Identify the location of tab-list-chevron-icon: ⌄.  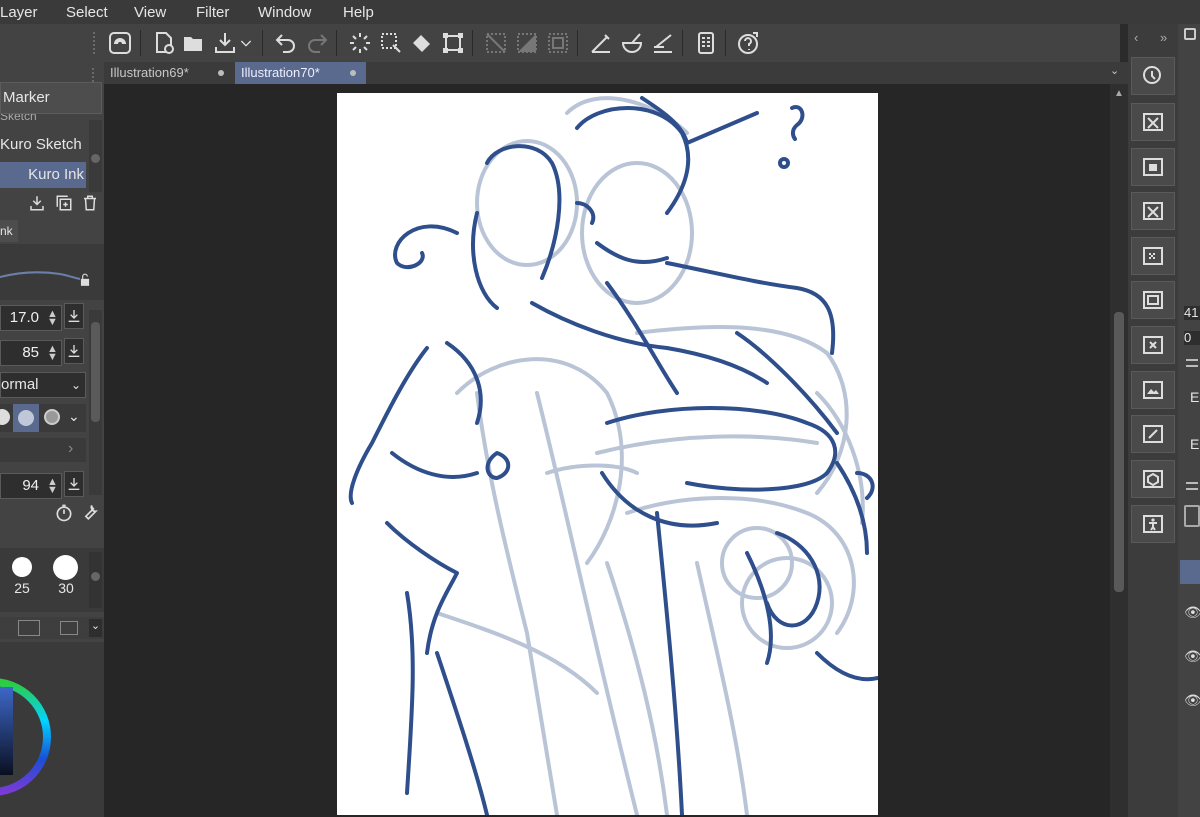
(1118, 73).